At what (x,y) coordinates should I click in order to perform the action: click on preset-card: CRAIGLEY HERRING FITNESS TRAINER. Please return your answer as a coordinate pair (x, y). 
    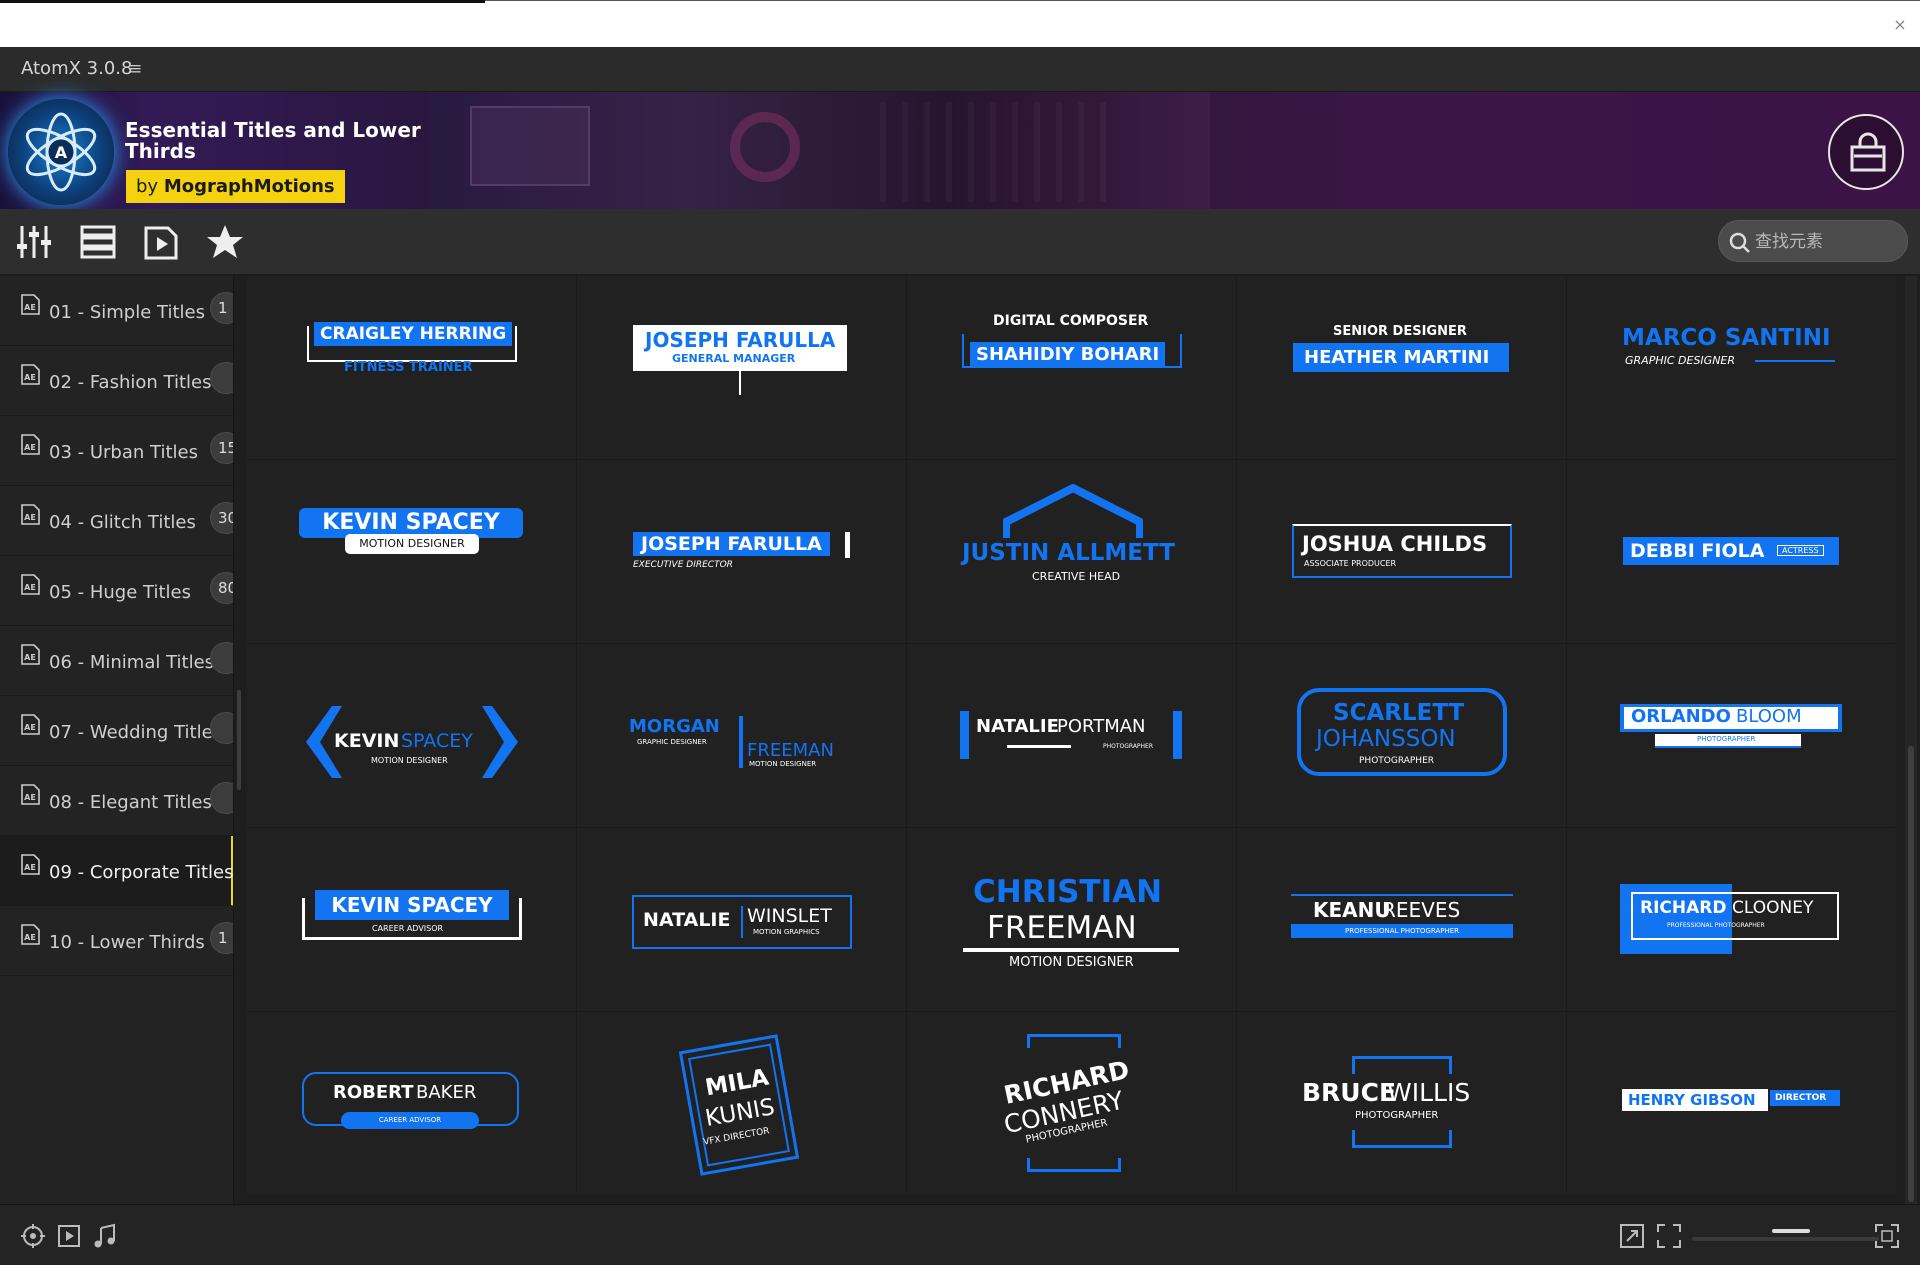
    Looking at the image, I should click on (411, 367).